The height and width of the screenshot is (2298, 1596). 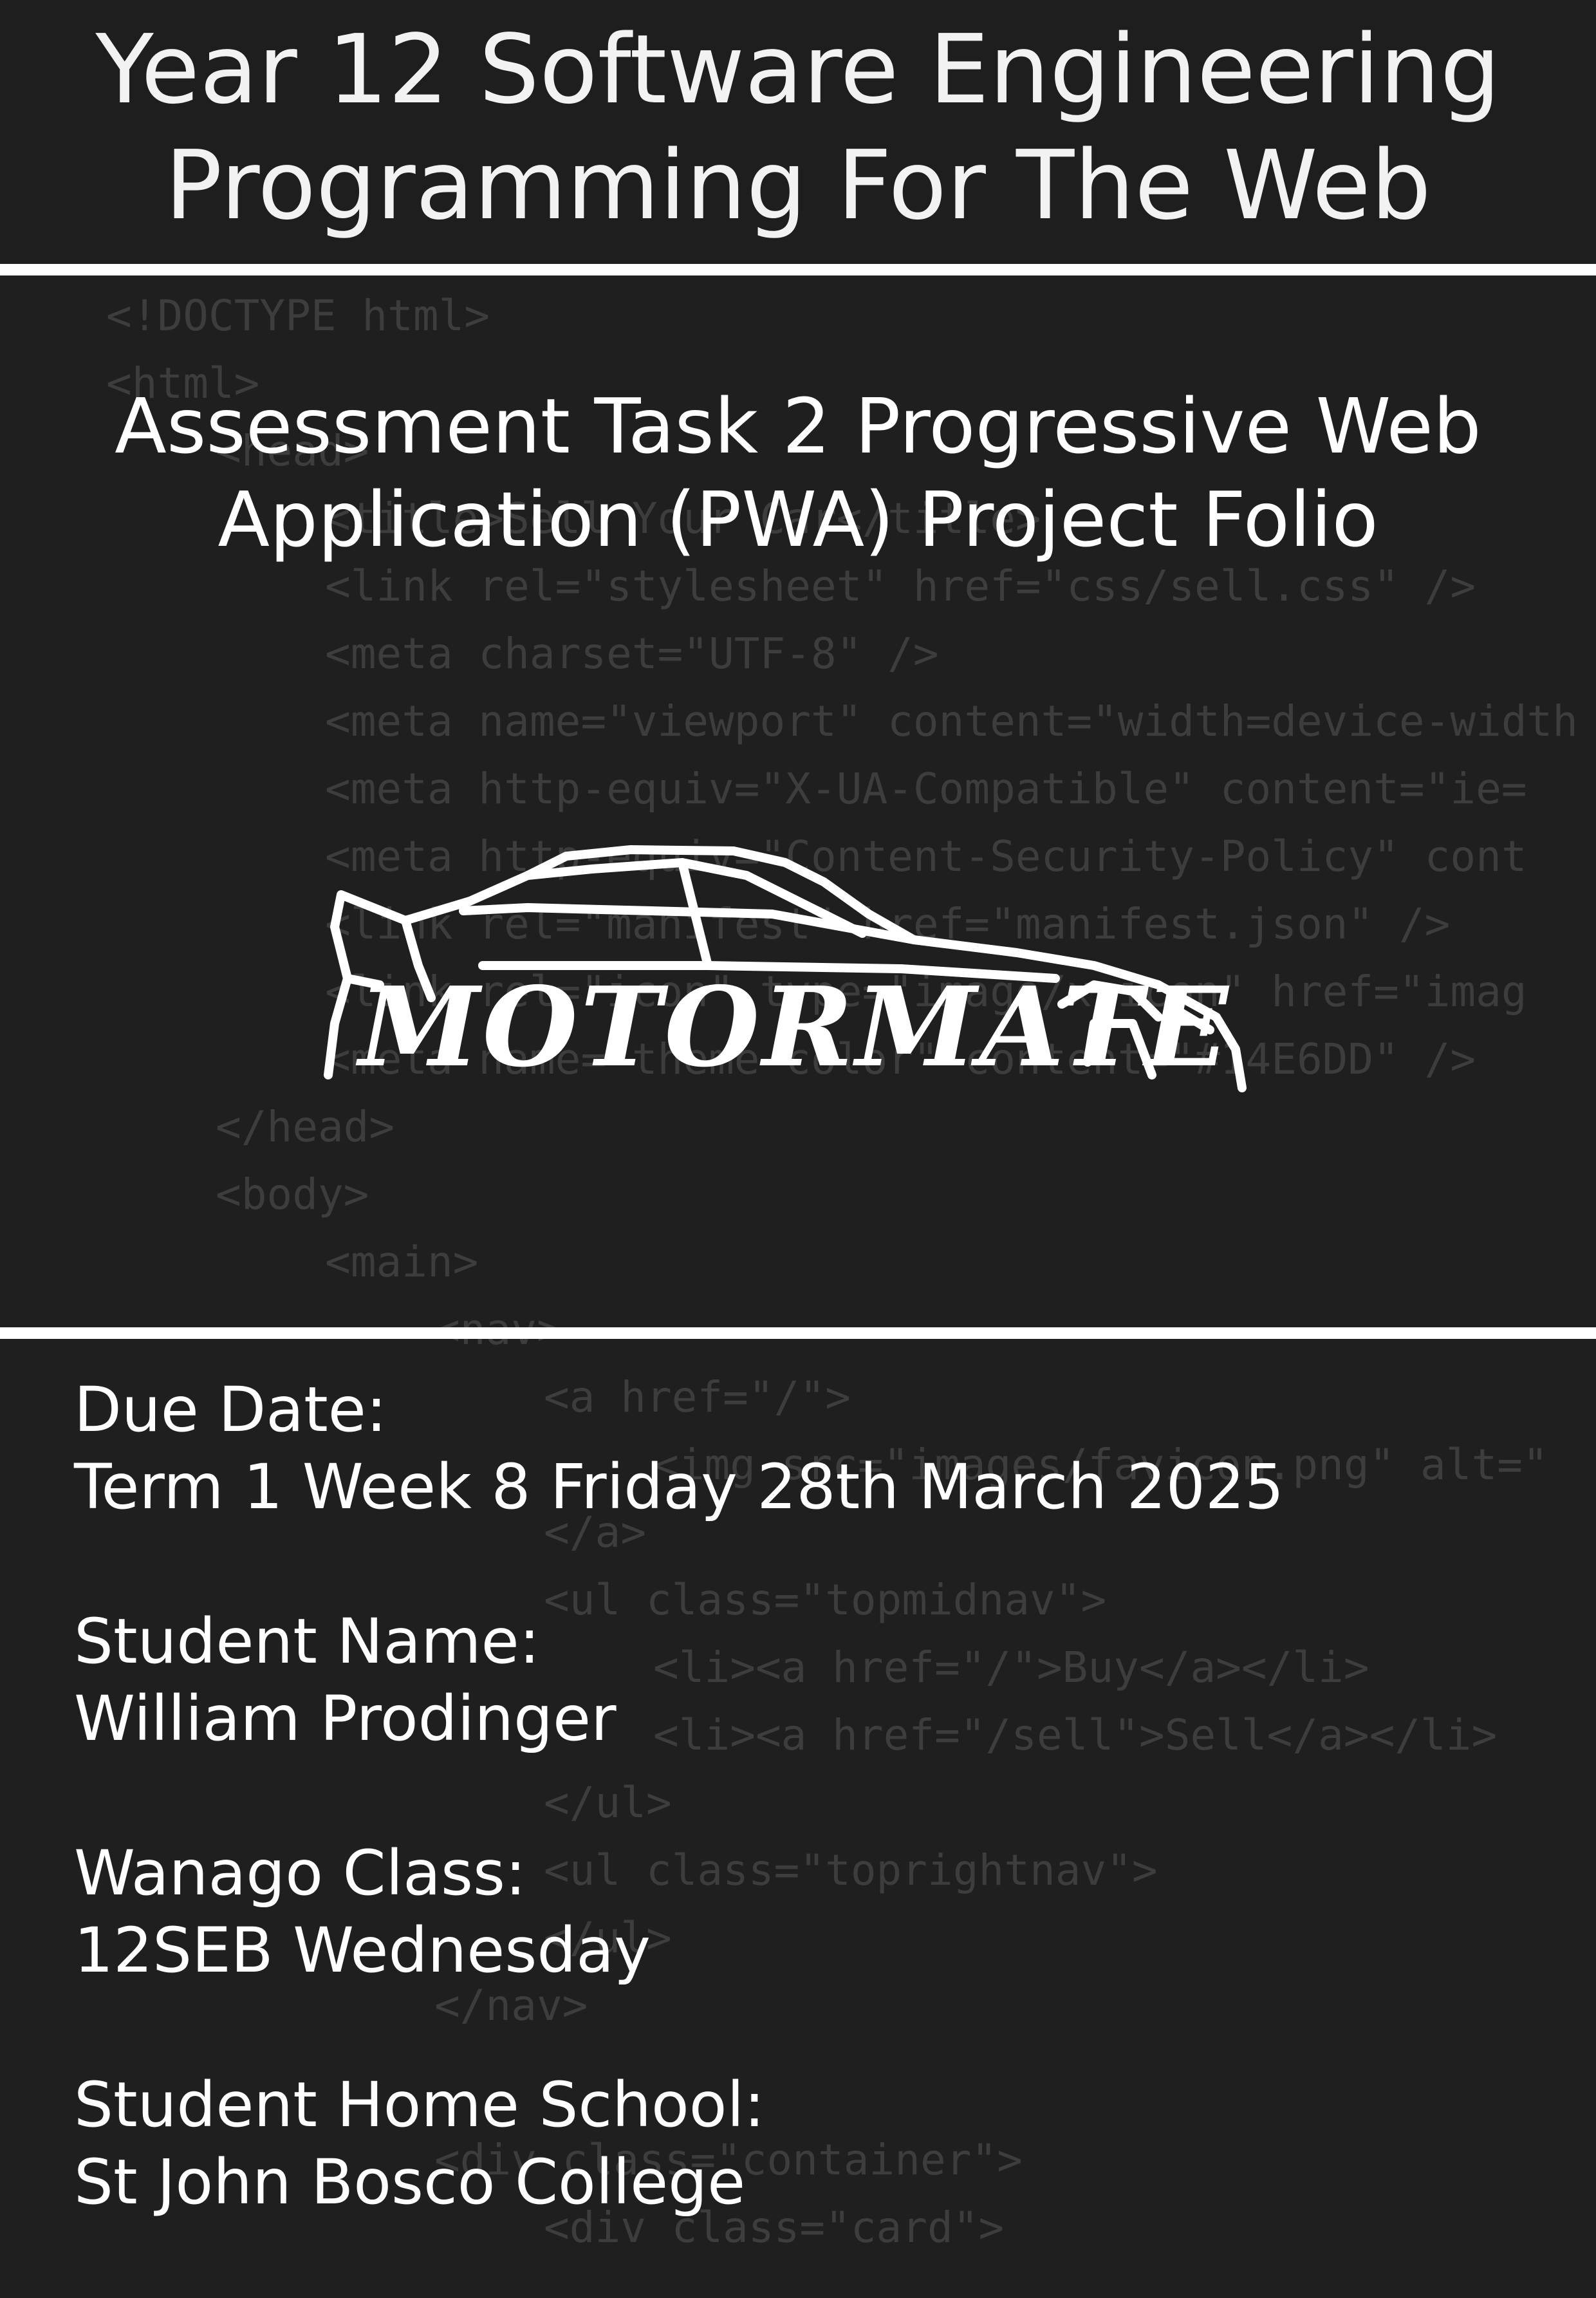 I want to click on code-line: <main>, so click(x=402, y=1262).